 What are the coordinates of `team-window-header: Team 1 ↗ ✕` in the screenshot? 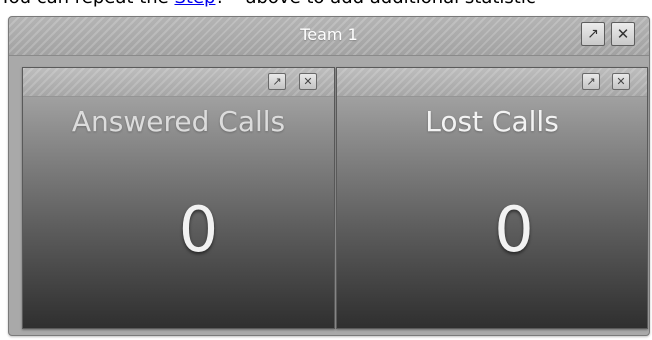 It's located at (329, 36).